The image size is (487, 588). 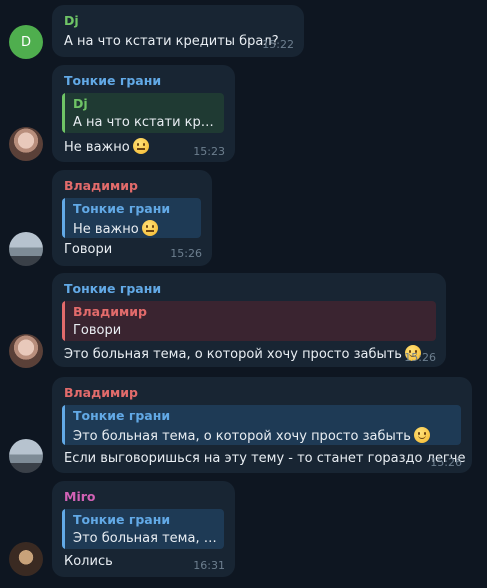 What do you see at coordinates (88, 249) in the screenshot?
I see `message-text: Говори` at bounding box center [88, 249].